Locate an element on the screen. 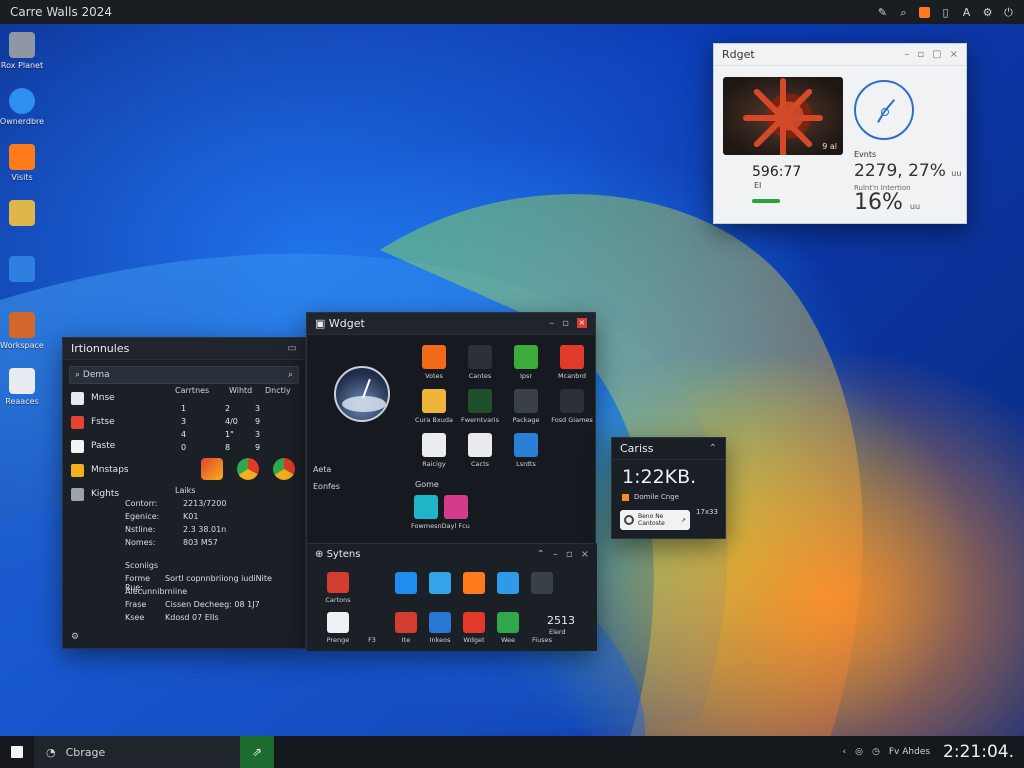  app-tile: Package is located at coordinates (526, 408).